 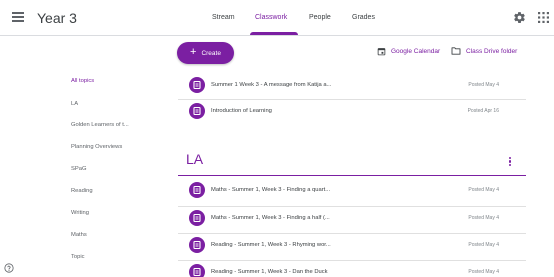 I want to click on sidebar-item-reading: Reading, so click(x=82, y=191).